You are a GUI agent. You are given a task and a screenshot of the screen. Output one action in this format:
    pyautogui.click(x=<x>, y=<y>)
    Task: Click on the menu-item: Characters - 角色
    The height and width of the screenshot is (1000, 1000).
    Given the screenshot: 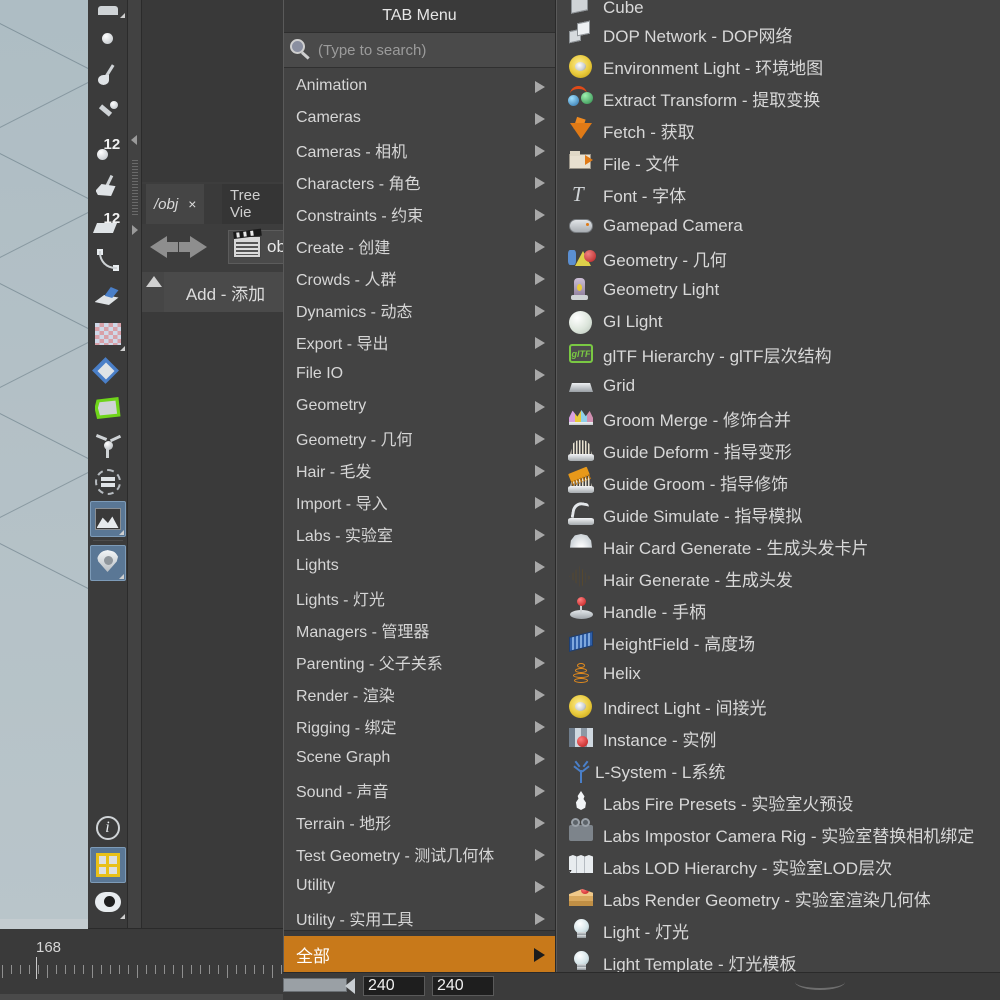 What is the action you would take?
    pyautogui.click(x=419, y=182)
    